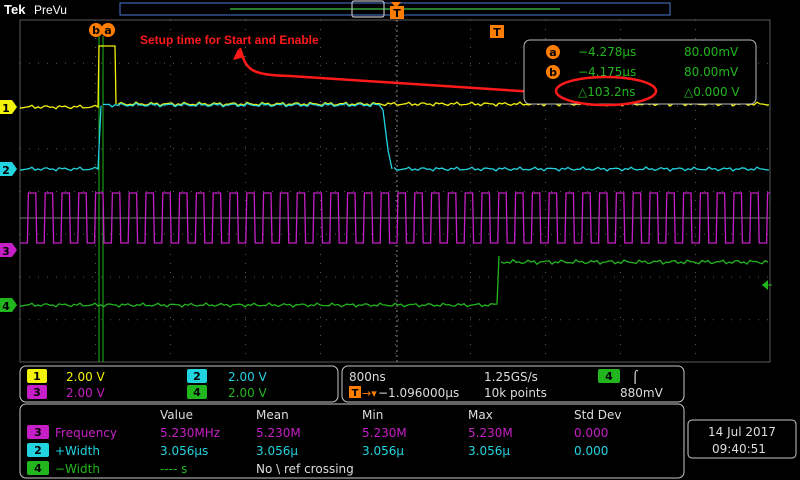 The image size is (800, 480). I want to click on meas-header-max: Max, so click(480, 415).